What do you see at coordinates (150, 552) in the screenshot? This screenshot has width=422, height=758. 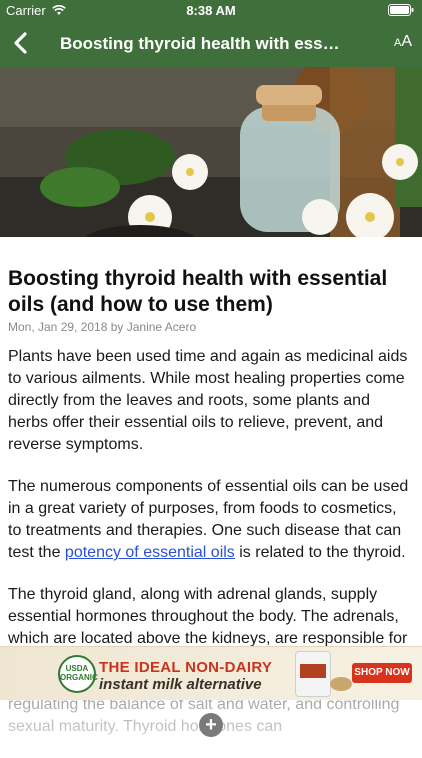 I see `essential-oils-link: potency of essential oils` at bounding box center [150, 552].